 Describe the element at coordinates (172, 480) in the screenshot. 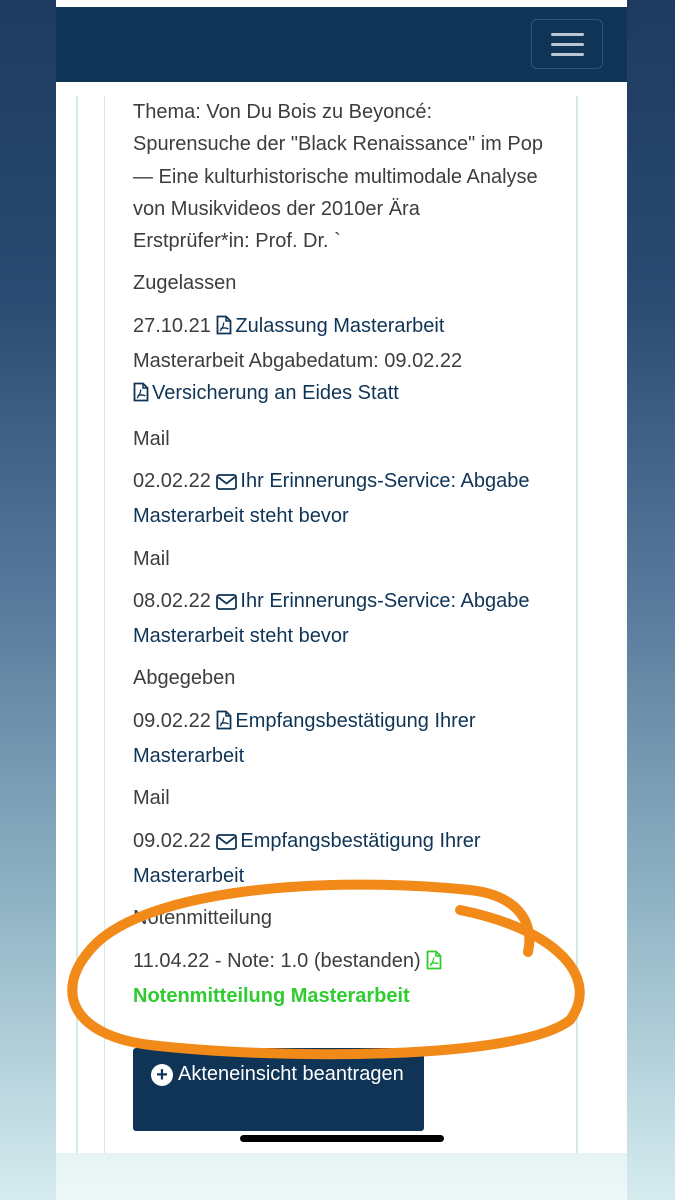

I see `entry-date: 02.02.22` at that location.